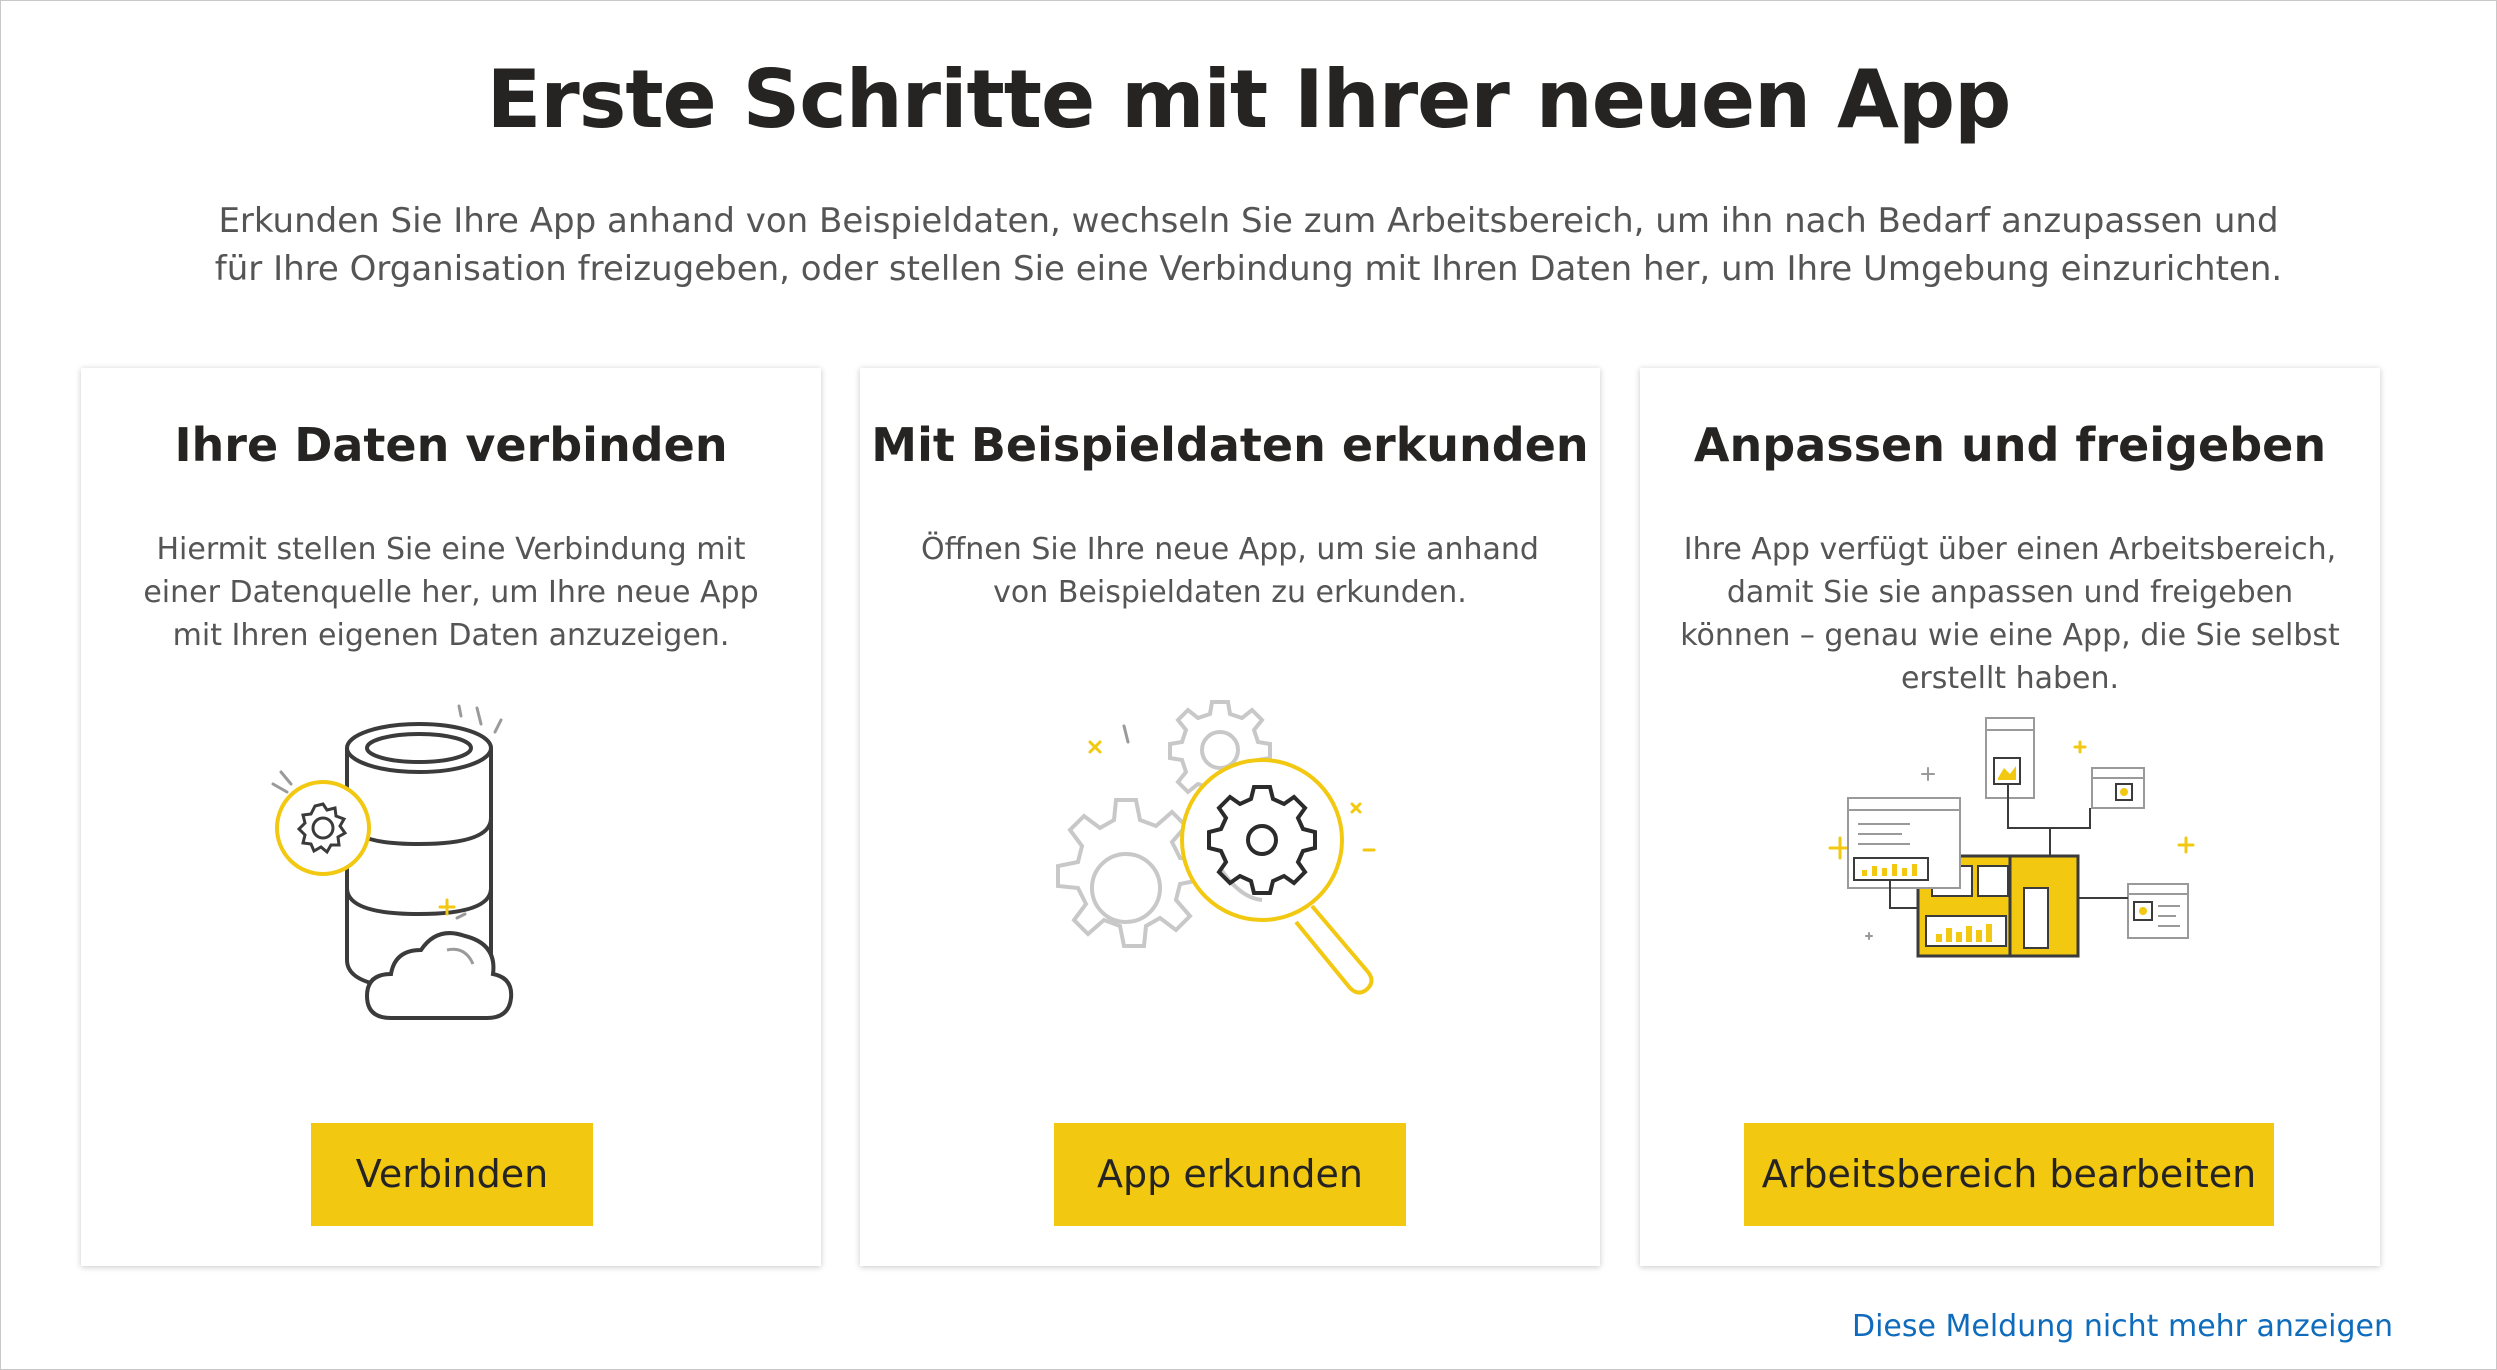 The height and width of the screenshot is (1370, 2497). I want to click on database-cloud-icon, so click(392, 862).